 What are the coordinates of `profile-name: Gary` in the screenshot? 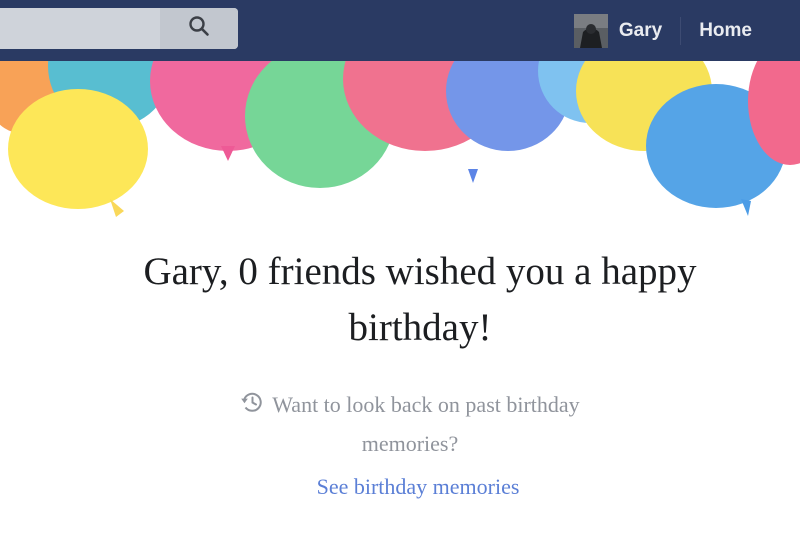 It's located at (640, 30).